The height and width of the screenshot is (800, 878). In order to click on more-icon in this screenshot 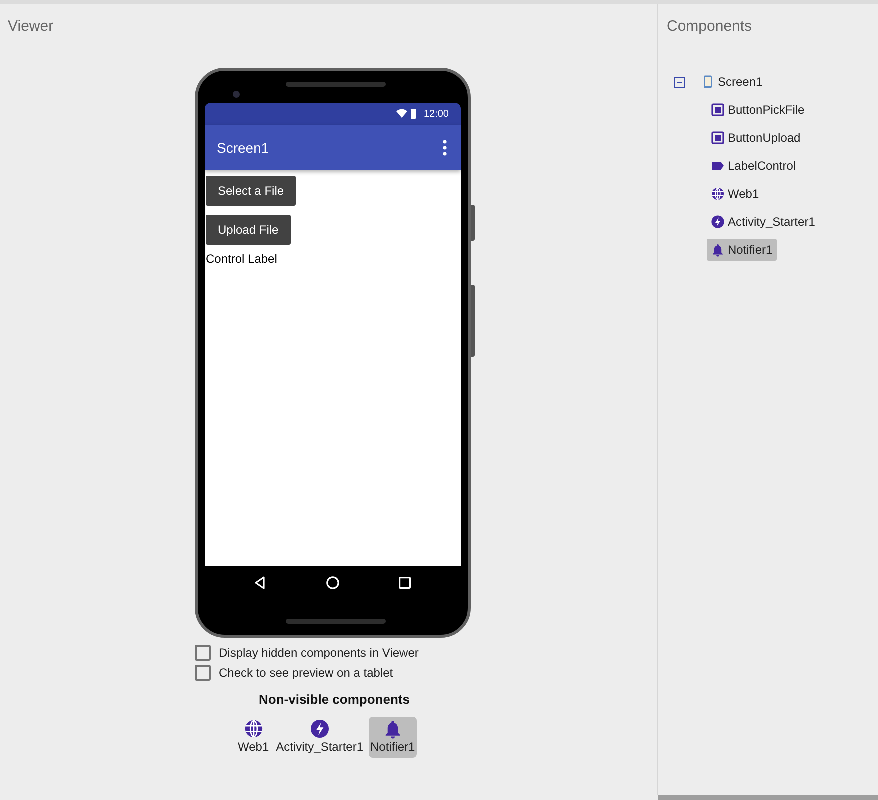, I will do `click(445, 148)`.